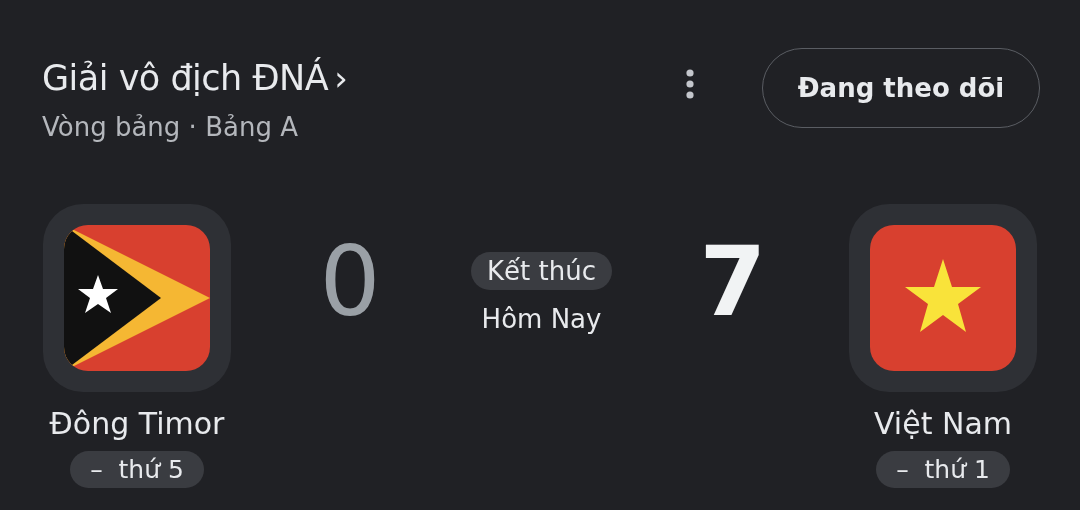 The height and width of the screenshot is (510, 1080). I want to click on menu-icon, so click(690, 84).